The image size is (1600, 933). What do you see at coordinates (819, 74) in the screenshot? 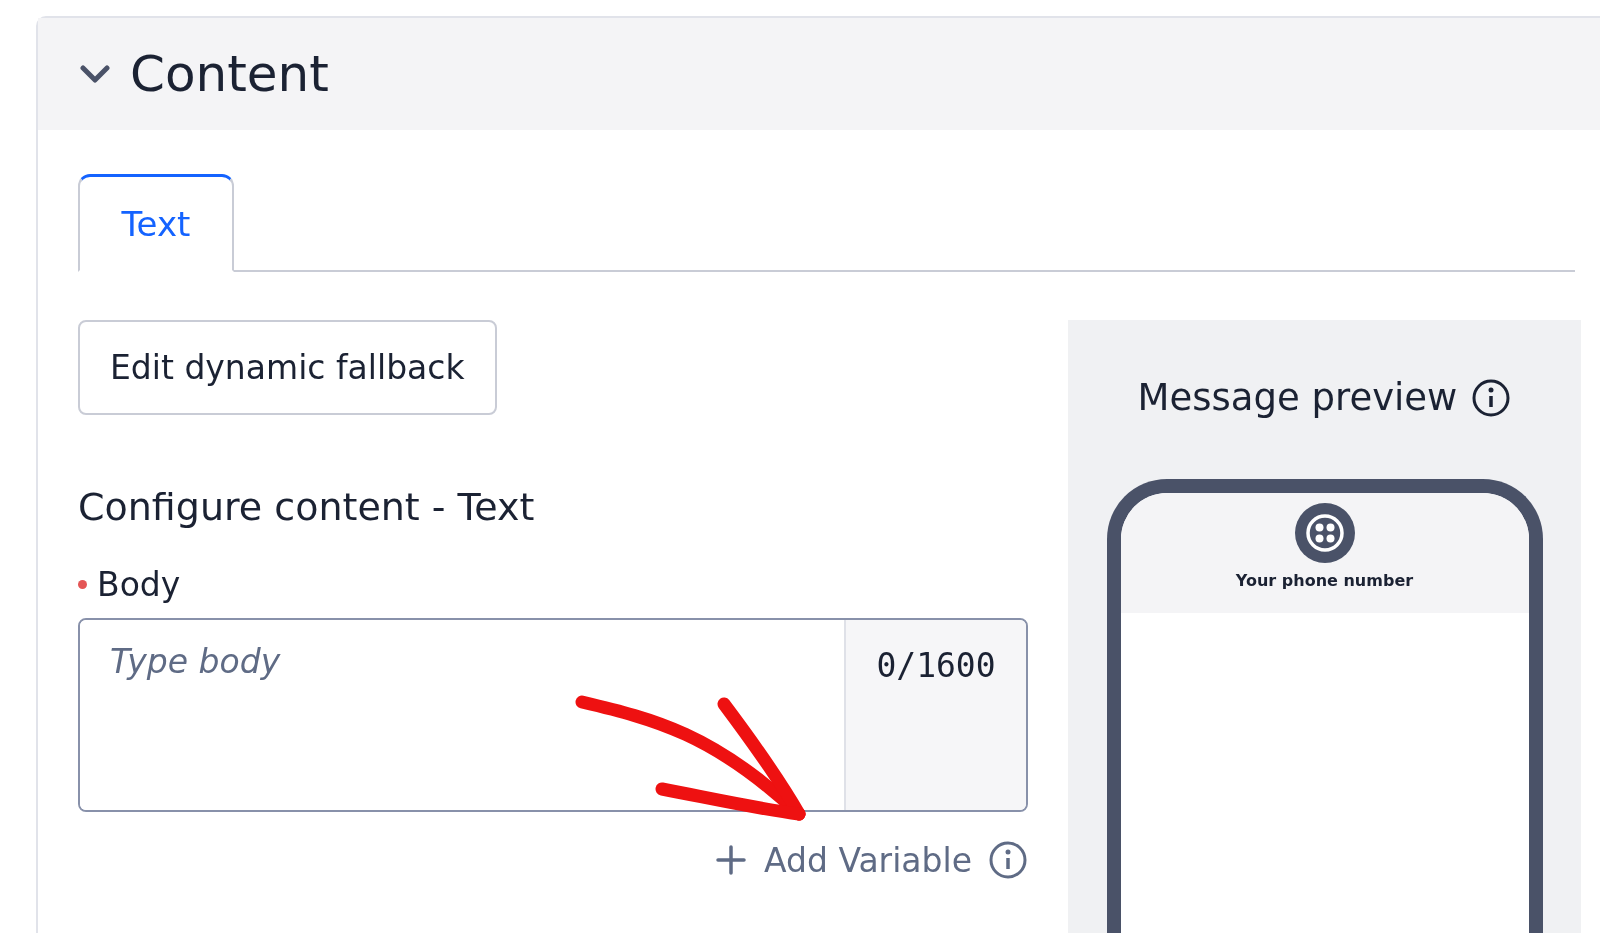
I see `section-header: Content` at bounding box center [819, 74].